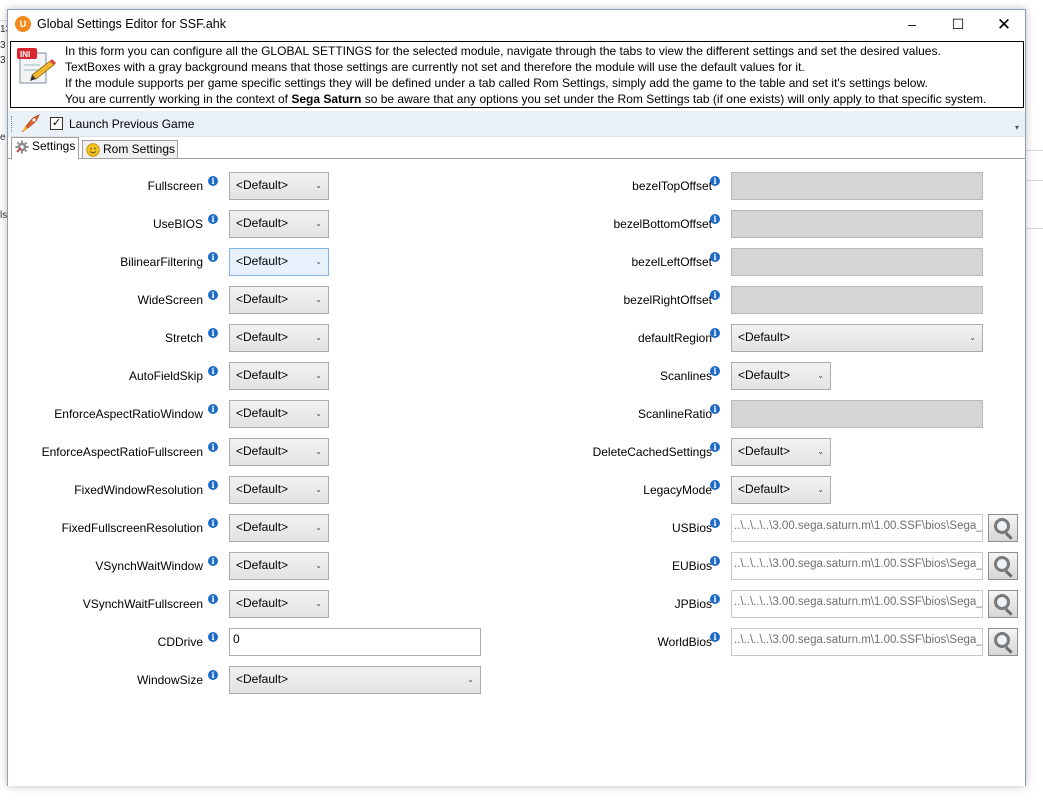 Image resolution: width=1043 pixels, height=801 pixels. I want to click on wide-screen-label: WideScreen, so click(170, 300).